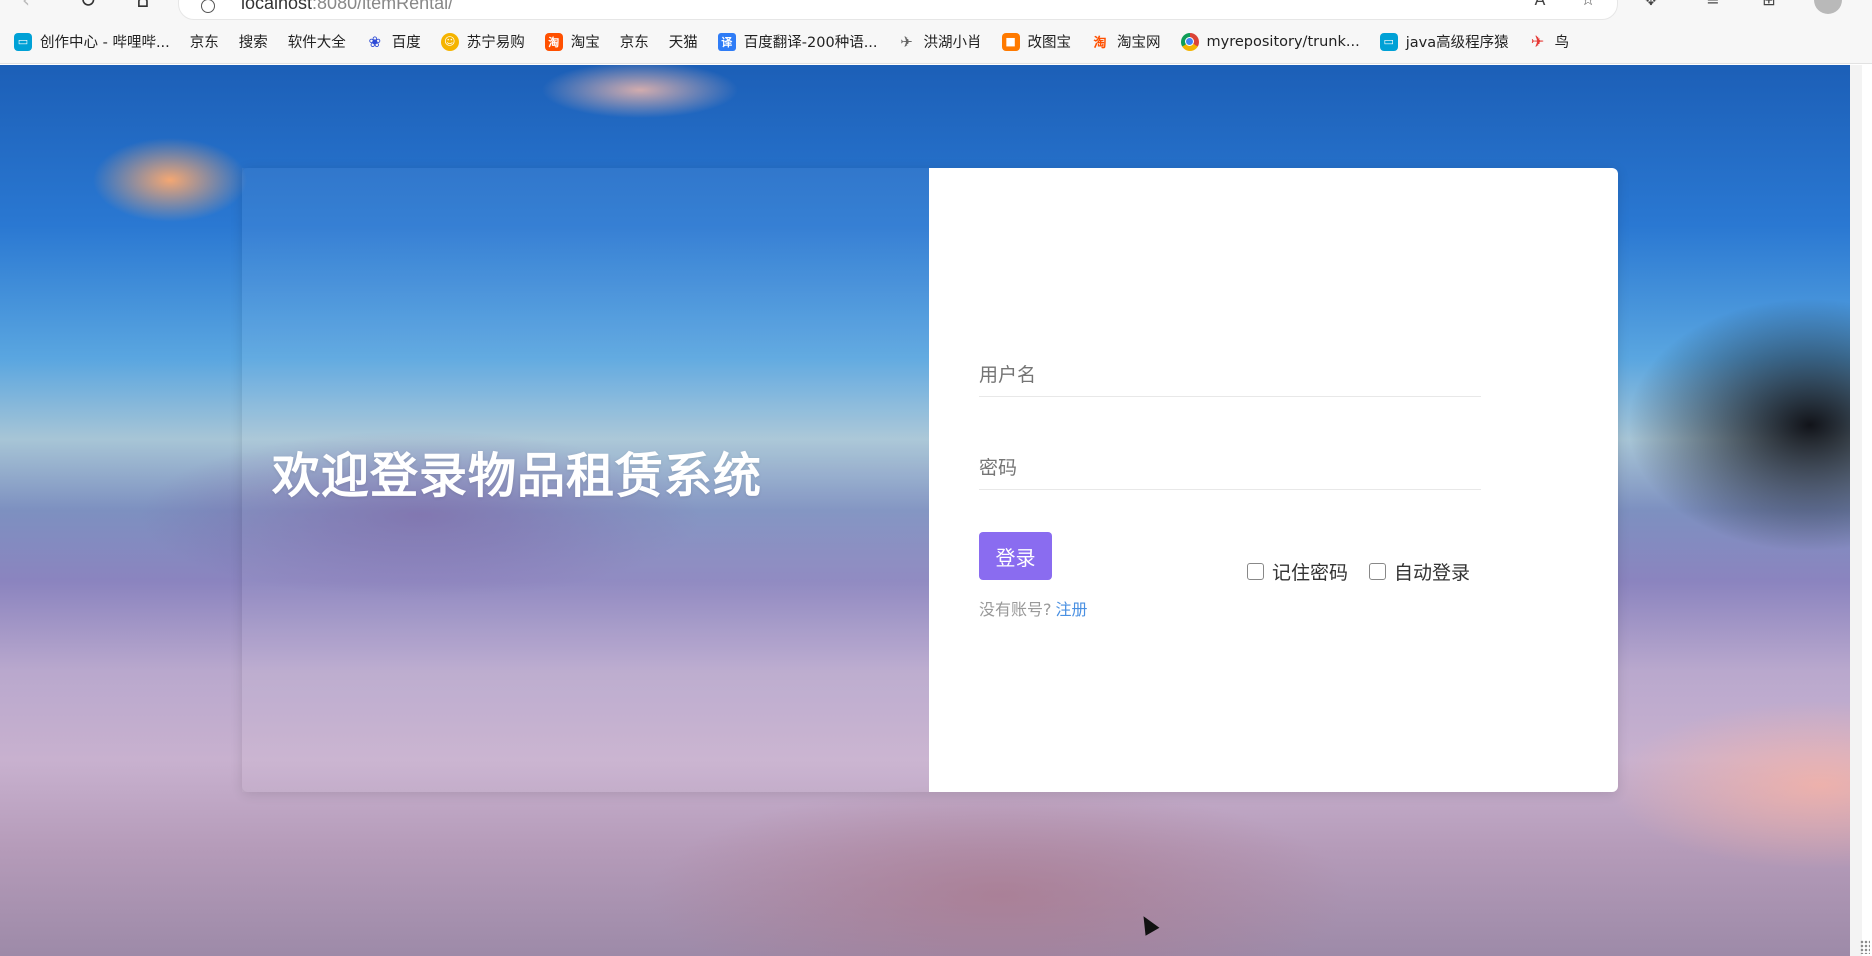  Describe the element at coordinates (1444, 41) in the screenshot. I see `bookmark-java: ▭ java高级程序猿` at that location.